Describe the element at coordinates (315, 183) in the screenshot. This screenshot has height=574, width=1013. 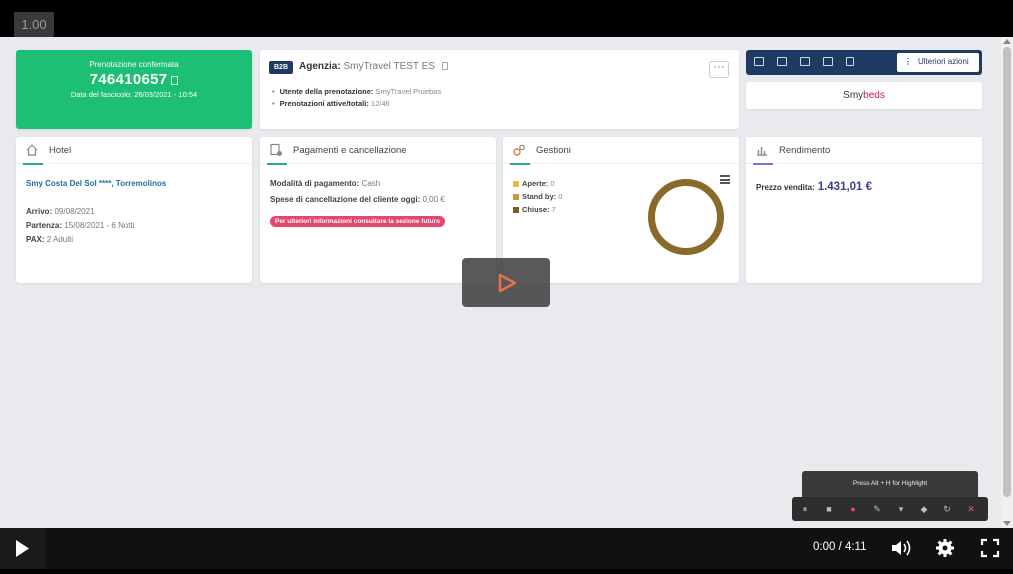
I see `payment-method-label: Modalità di pagamento:` at that location.